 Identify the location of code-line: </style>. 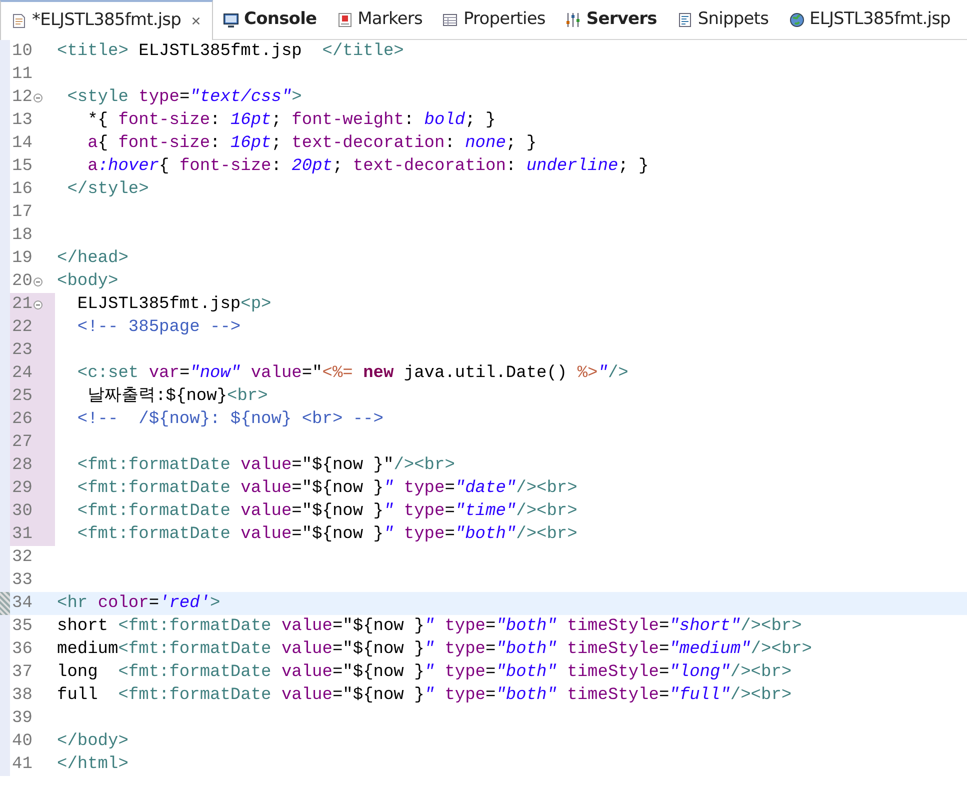
(107, 190).